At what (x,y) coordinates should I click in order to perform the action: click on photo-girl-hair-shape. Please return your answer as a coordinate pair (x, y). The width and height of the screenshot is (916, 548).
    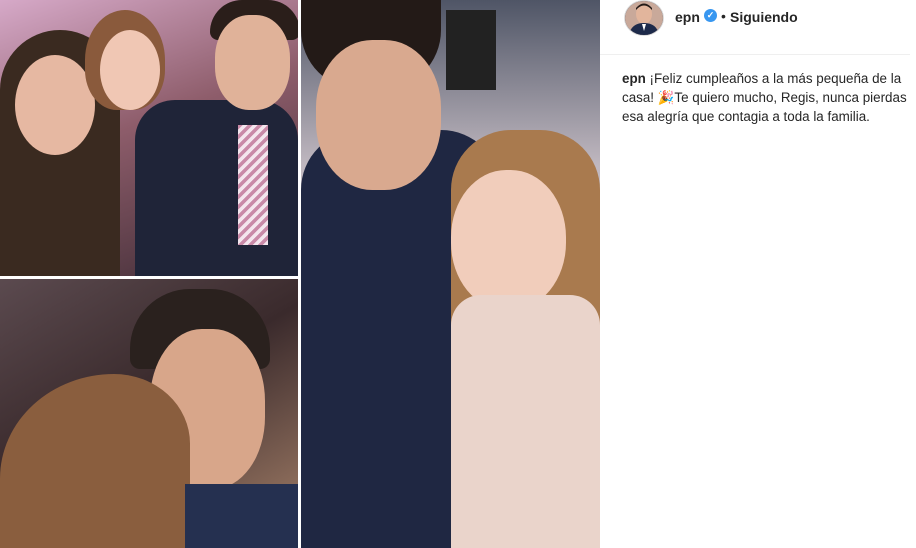
    Looking at the image, I should click on (95, 461).